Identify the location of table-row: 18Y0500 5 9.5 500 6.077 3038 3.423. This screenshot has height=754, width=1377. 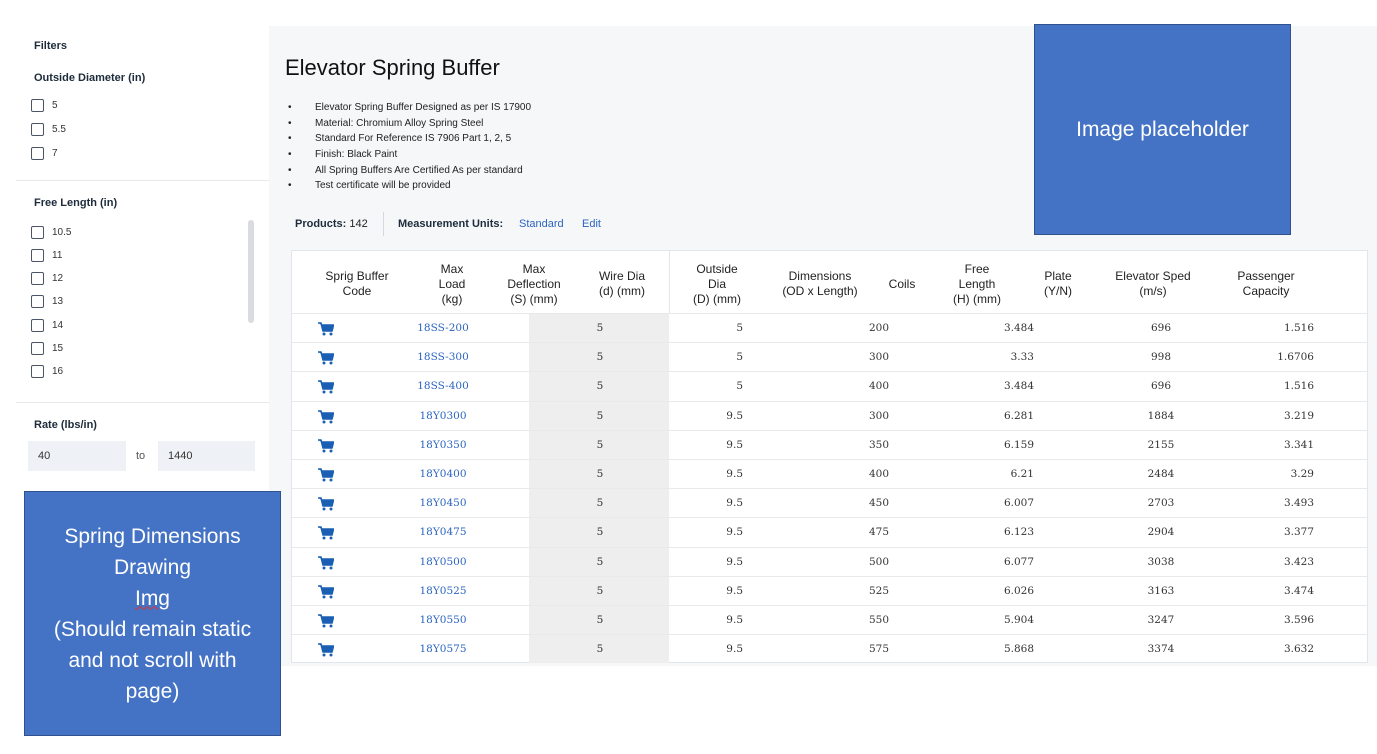
(829, 561).